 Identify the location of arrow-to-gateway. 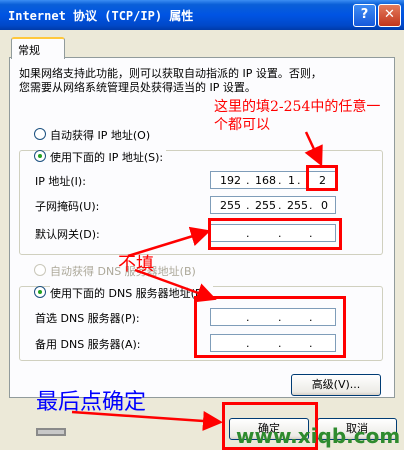
(169, 242).